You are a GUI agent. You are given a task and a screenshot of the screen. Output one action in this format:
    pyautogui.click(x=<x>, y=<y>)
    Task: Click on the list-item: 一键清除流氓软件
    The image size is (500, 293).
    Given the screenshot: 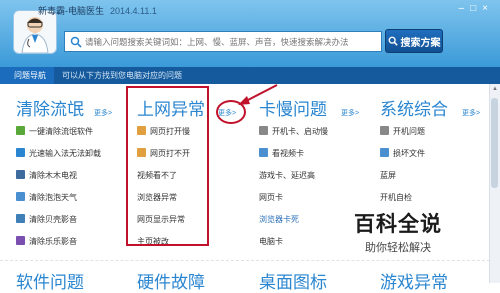 What is the action you would take?
    pyautogui.click(x=54, y=132)
    